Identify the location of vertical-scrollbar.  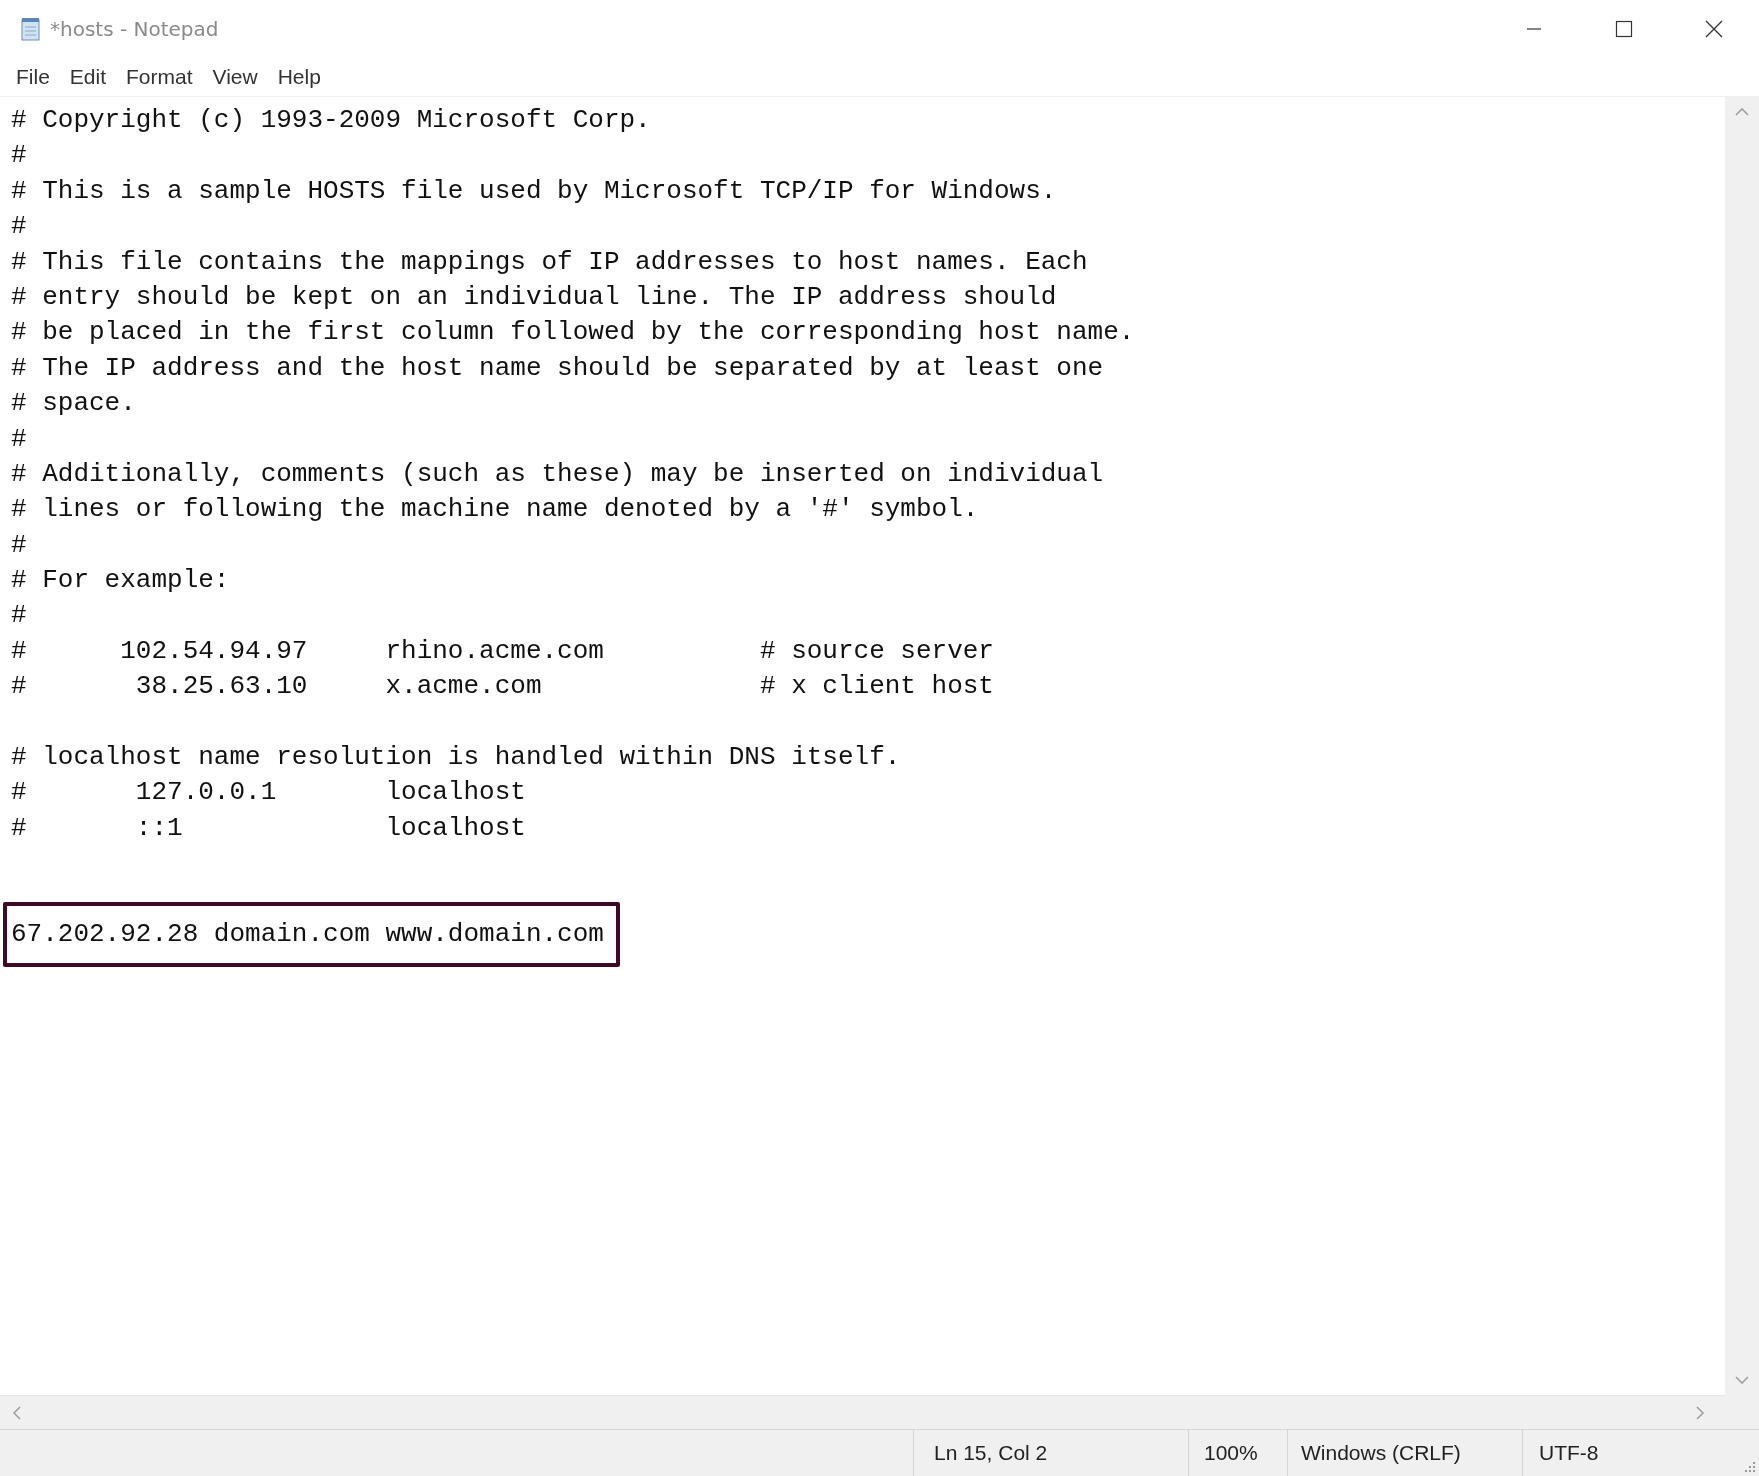
(1742, 746).